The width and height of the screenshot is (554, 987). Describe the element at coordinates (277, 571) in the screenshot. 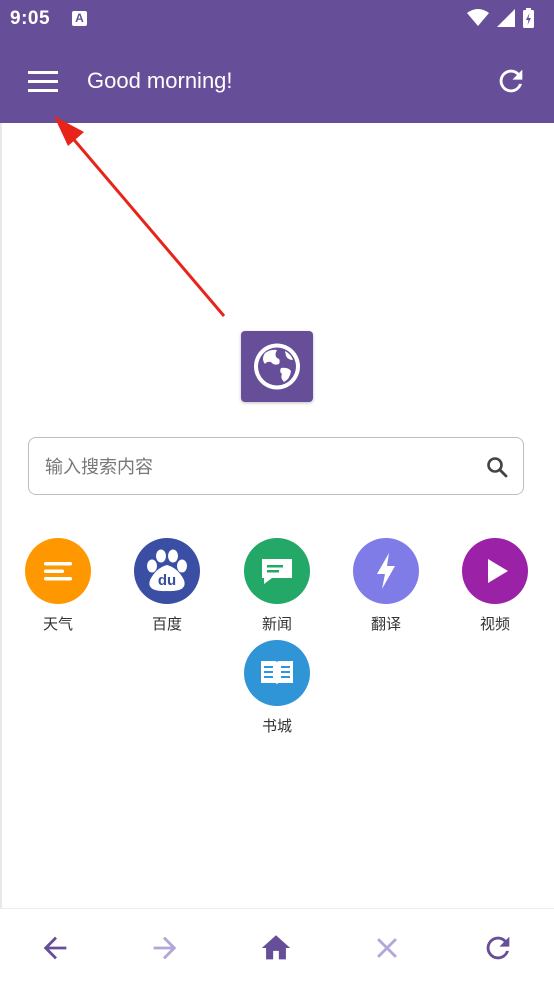

I see `news-icon` at that location.